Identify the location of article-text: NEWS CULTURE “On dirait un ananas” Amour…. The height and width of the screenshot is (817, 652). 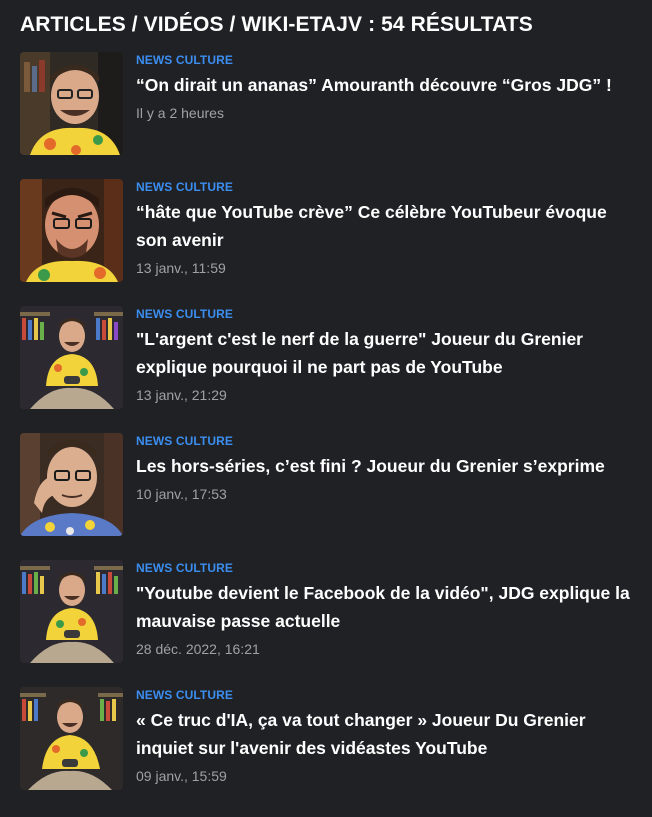
(384, 86).